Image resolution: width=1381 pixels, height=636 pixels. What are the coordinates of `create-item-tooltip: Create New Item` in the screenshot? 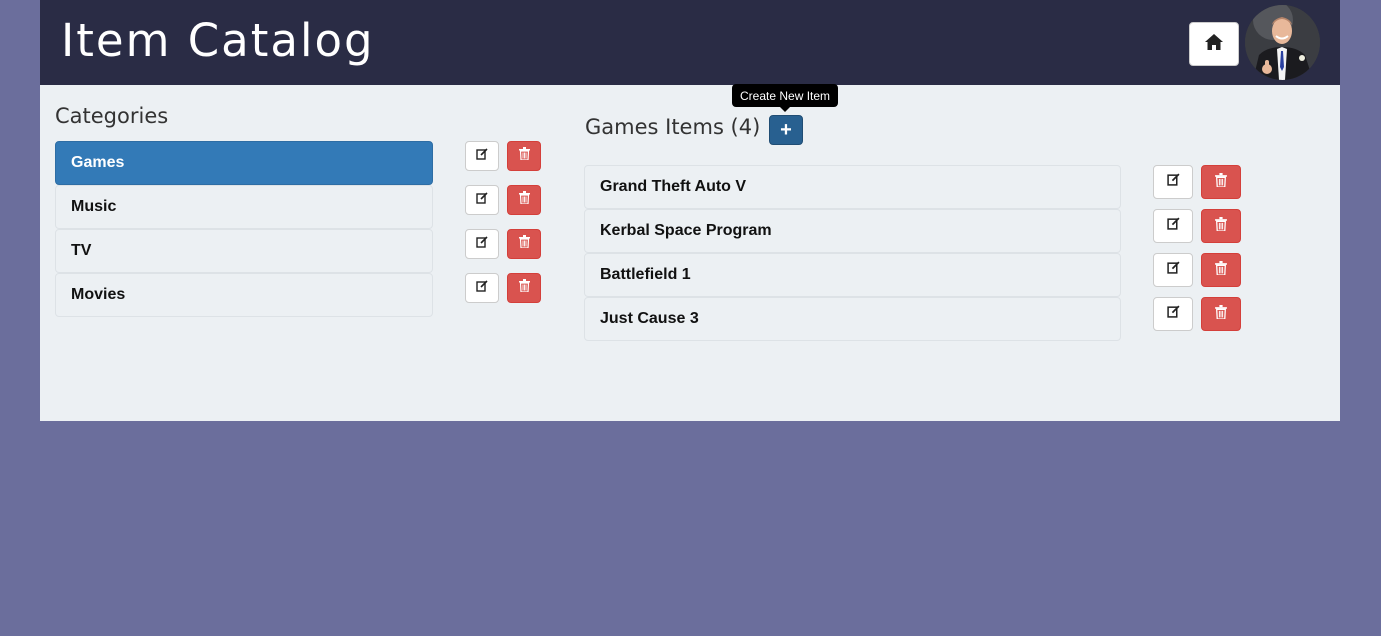 It's located at (785, 95).